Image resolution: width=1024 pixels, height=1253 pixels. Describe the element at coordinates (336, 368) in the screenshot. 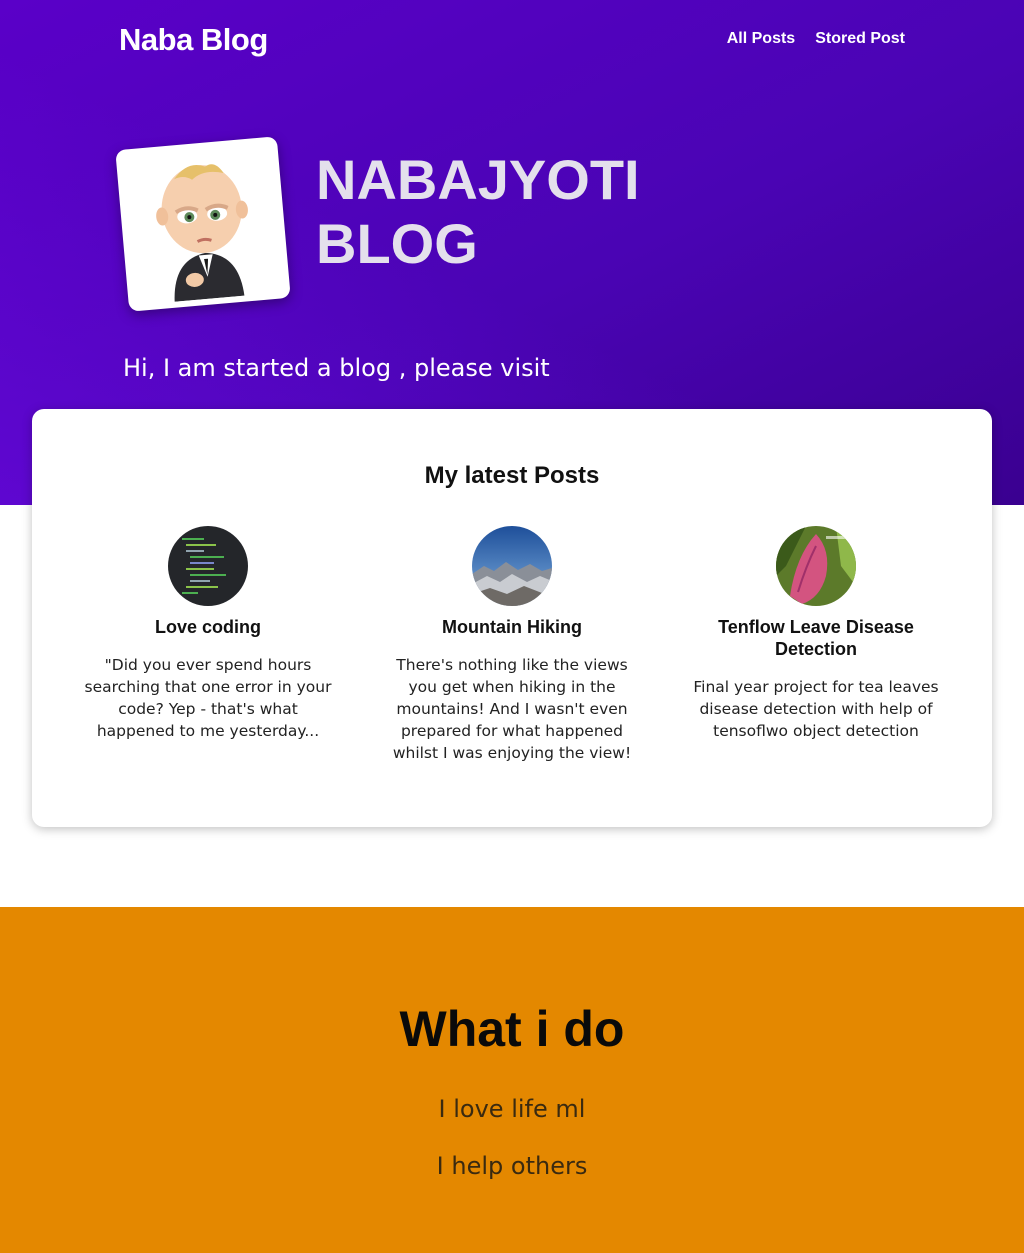

I see `hero-subtitle: Hi, I am started a blog , please visit` at that location.